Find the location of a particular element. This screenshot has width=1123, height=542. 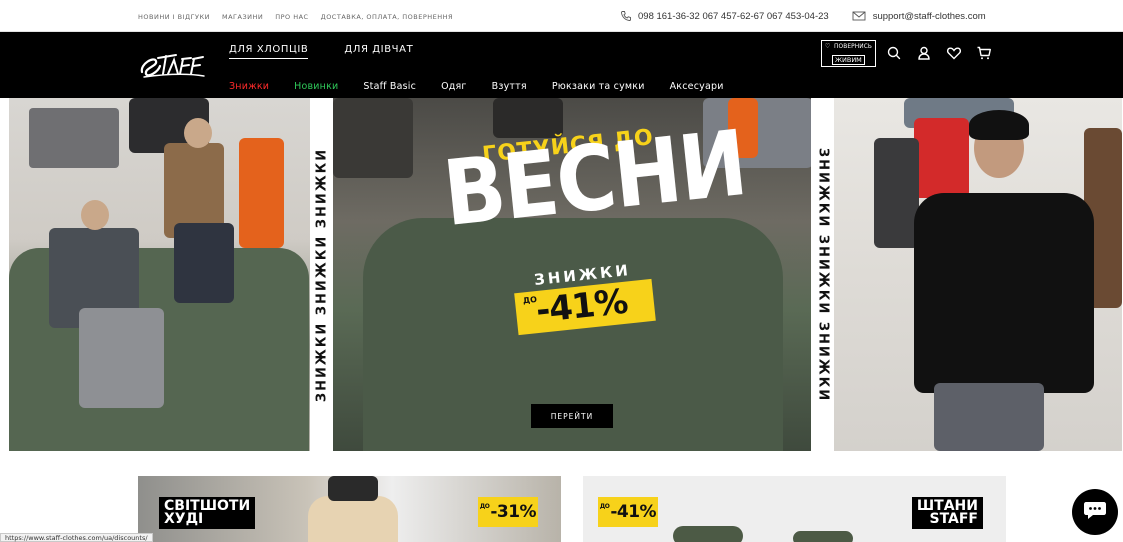

discount-strip-right: ЗНИЖКИ ЗНИЖКИ ЗНИЖКИ is located at coordinates (822, 274).